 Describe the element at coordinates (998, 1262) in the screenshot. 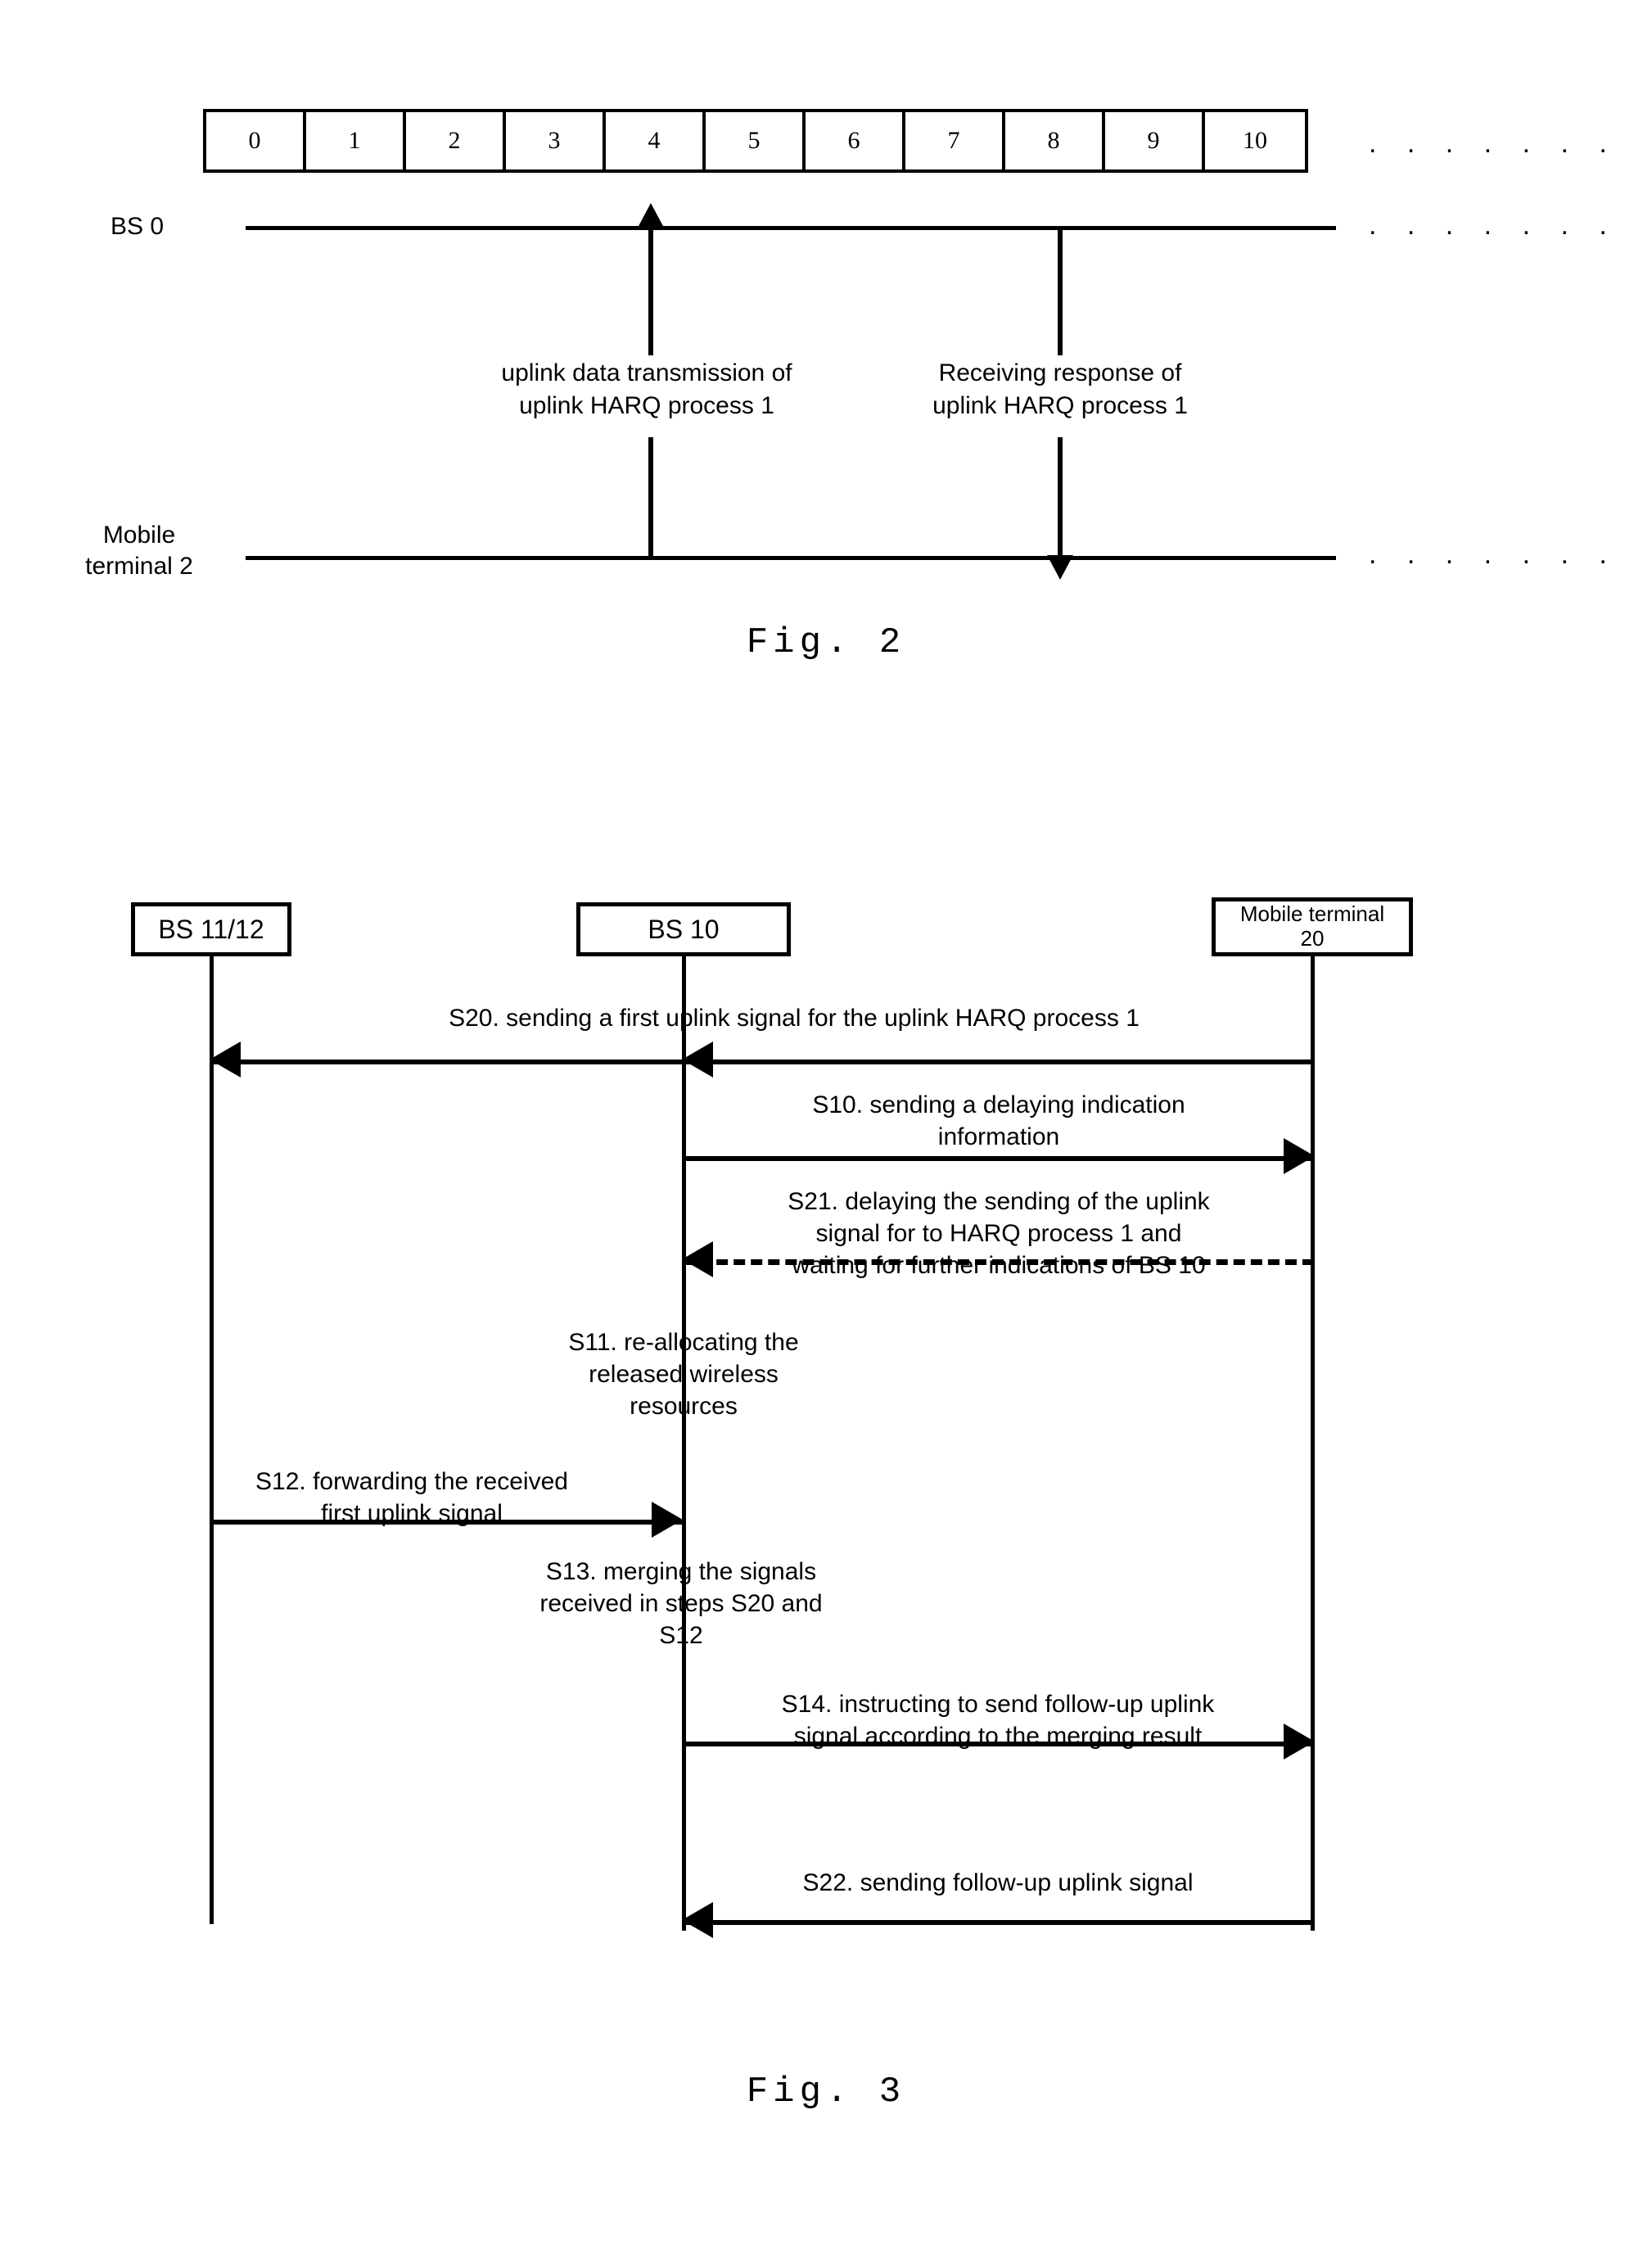

I see `message-line-s21` at that location.